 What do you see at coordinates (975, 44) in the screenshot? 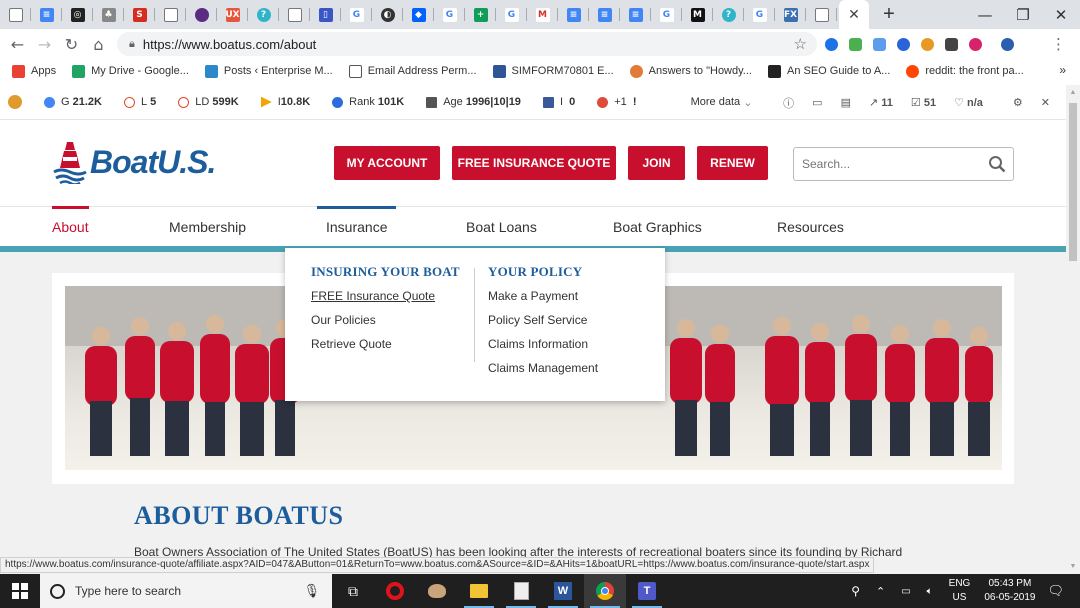
I see `extension-pink-icon` at bounding box center [975, 44].